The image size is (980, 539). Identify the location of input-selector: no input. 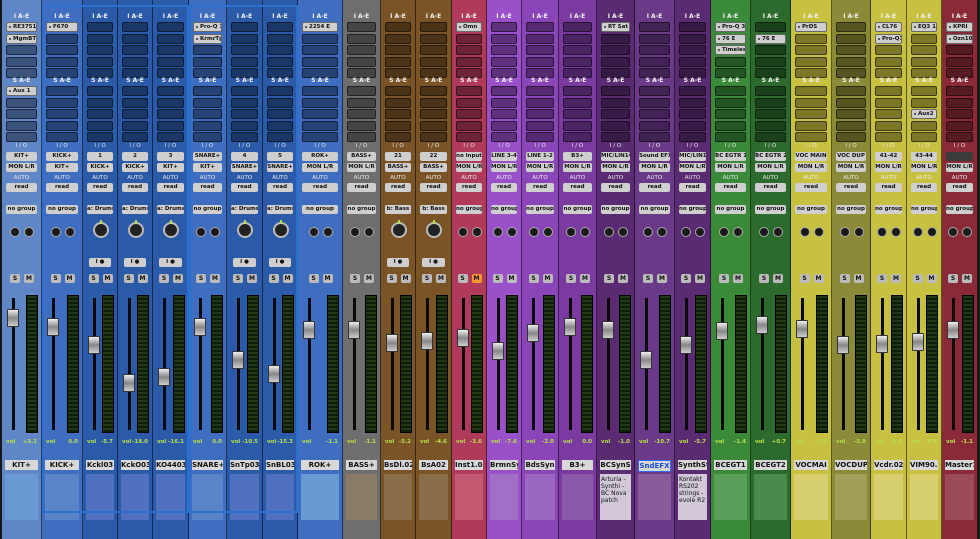
(469, 156).